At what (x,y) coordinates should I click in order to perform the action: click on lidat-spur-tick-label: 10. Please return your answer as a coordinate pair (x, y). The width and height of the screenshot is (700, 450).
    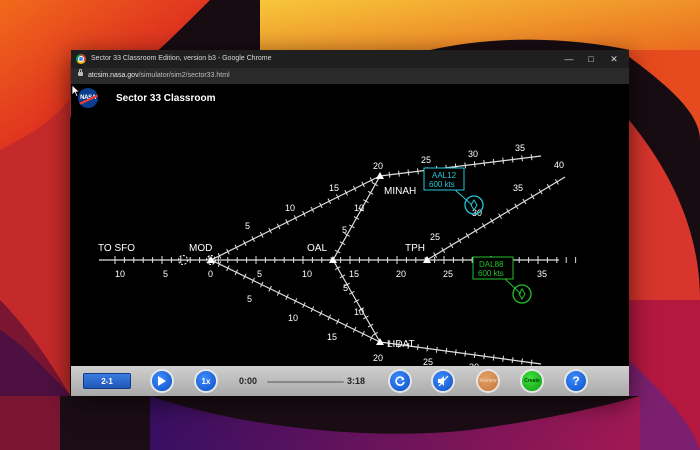
    Looking at the image, I should click on (359, 312).